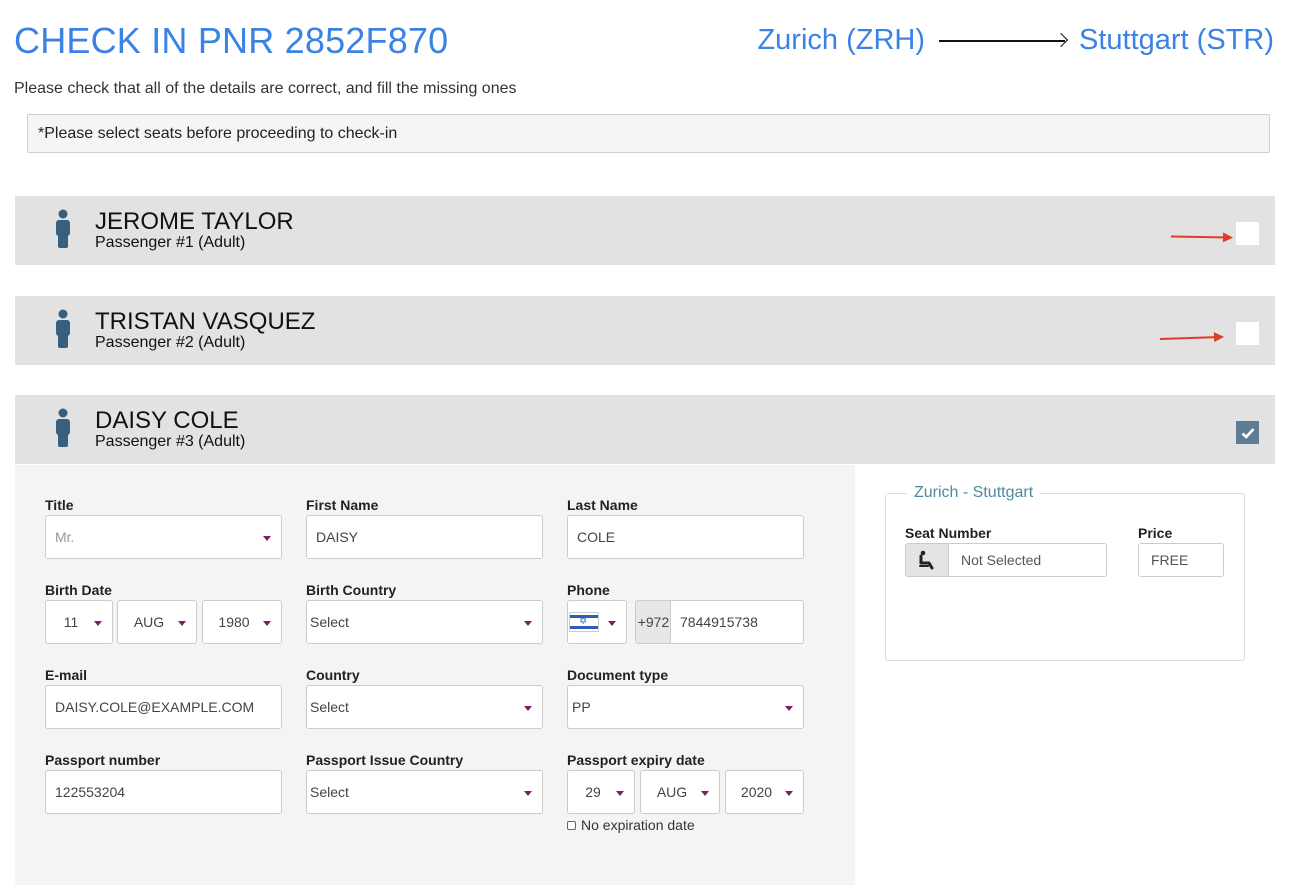 The image size is (1292, 896). What do you see at coordinates (672, 792) in the screenshot?
I see `expiry-month-value: AUG` at bounding box center [672, 792].